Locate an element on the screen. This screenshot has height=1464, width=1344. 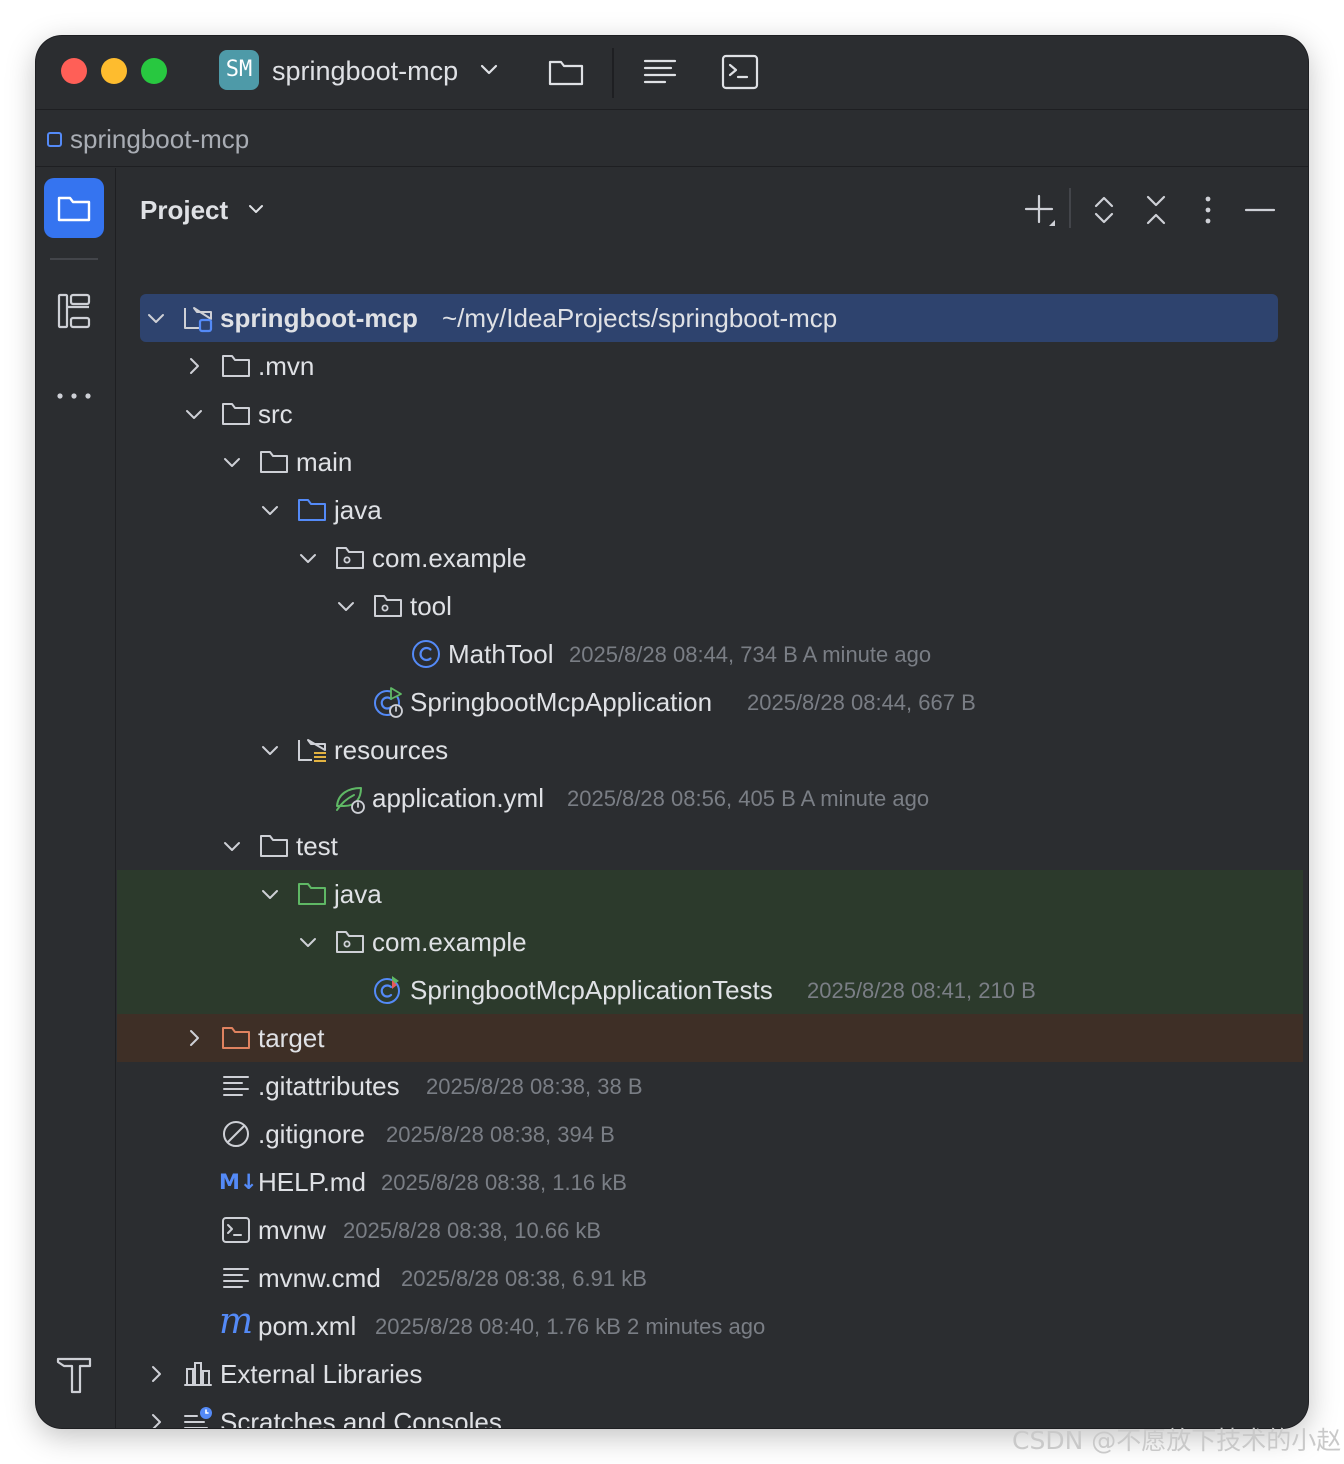
tree-item-gitattributes: .gitattributes 2025/8/28 08:38, 38 B is located at coordinates (710, 1086).